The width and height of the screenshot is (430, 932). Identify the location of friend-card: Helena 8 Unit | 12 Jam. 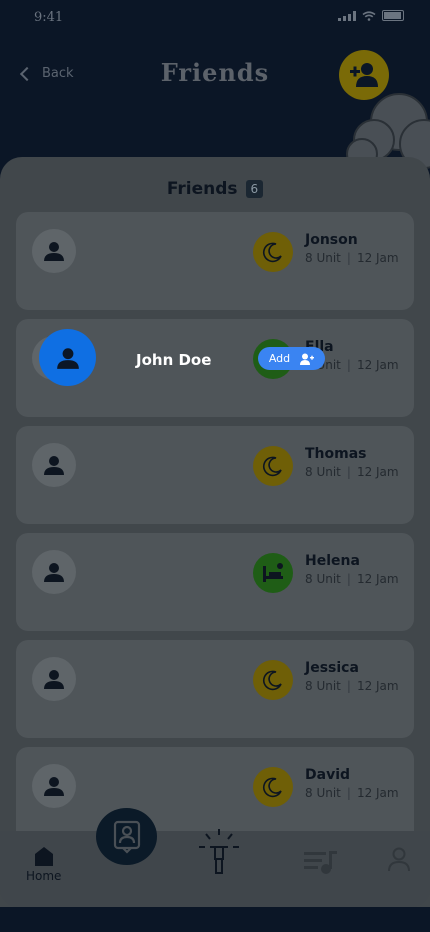
(215, 582).